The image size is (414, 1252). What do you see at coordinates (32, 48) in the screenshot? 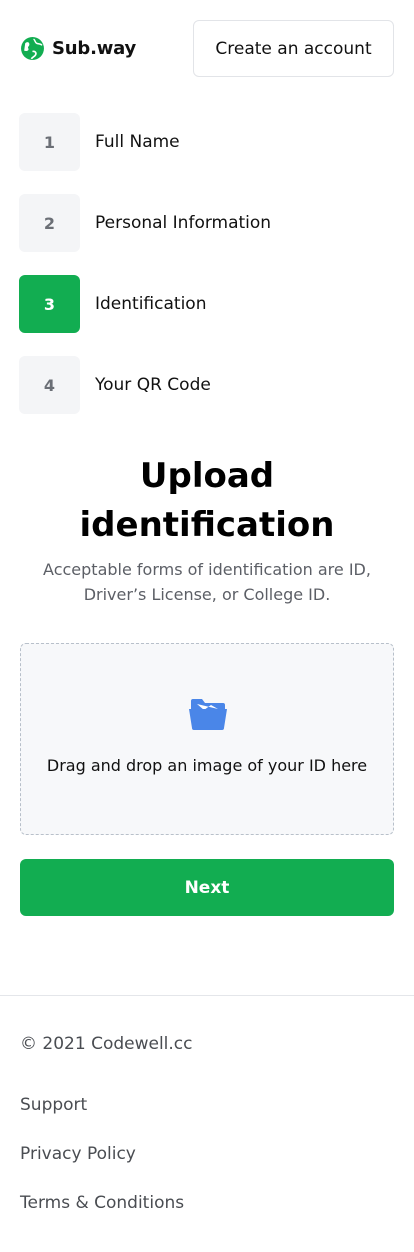
I see `globe-icon` at bounding box center [32, 48].